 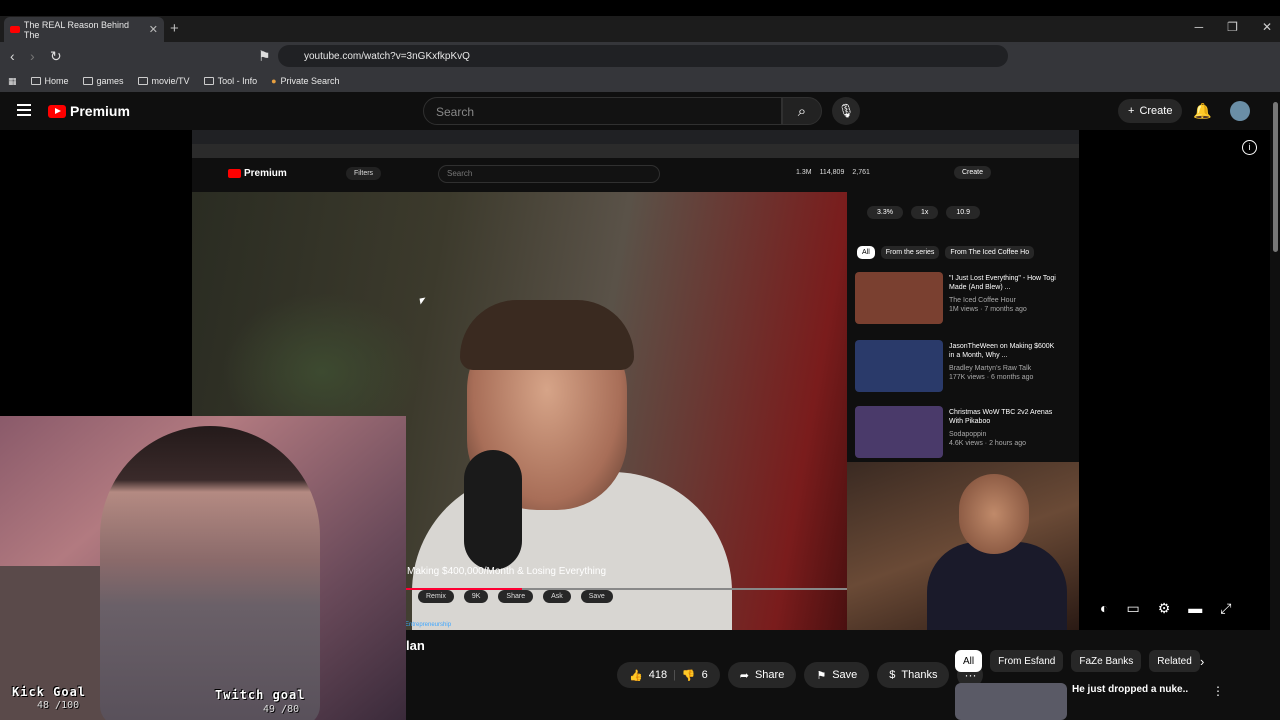 What do you see at coordinates (1104, 608) in the screenshot?
I see `autoplay-toggle-icon: ◐` at bounding box center [1104, 608].